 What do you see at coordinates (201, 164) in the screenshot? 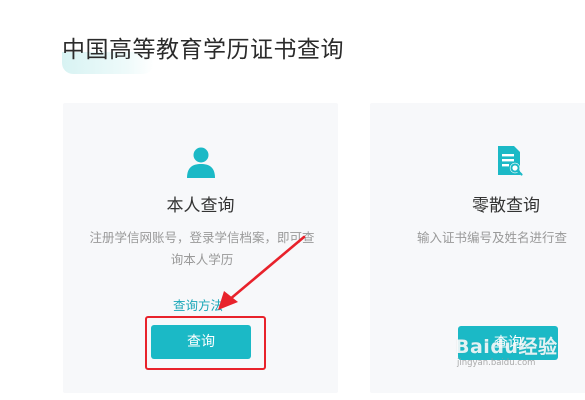
I see `user-icon` at bounding box center [201, 164].